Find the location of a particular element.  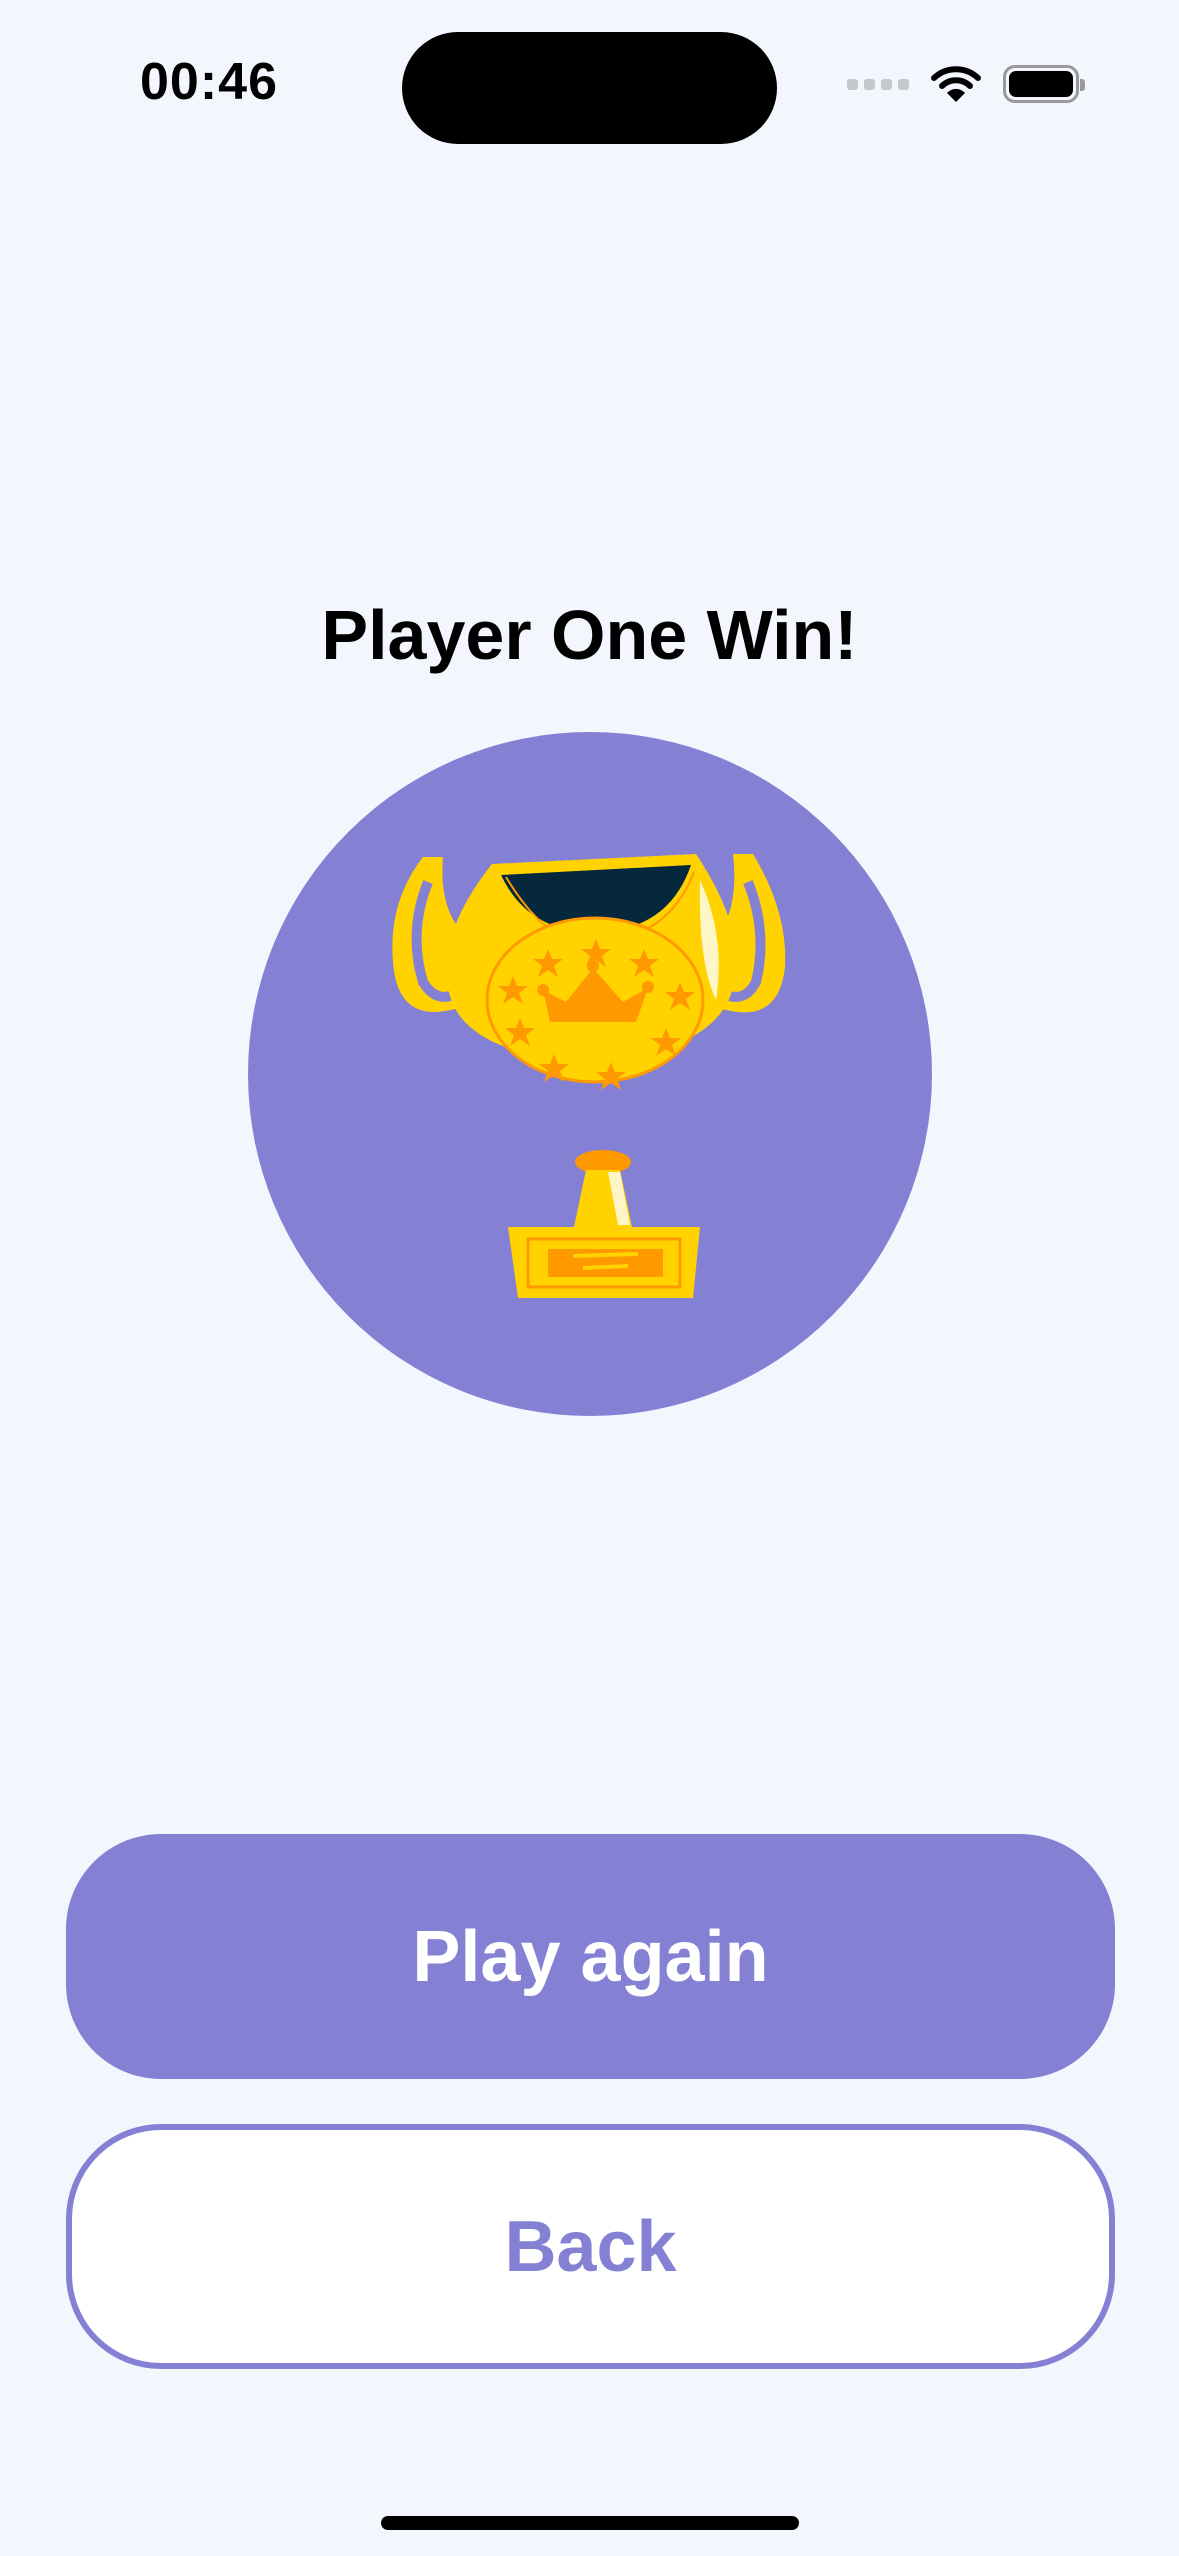

dynamic-island is located at coordinates (589, 88).